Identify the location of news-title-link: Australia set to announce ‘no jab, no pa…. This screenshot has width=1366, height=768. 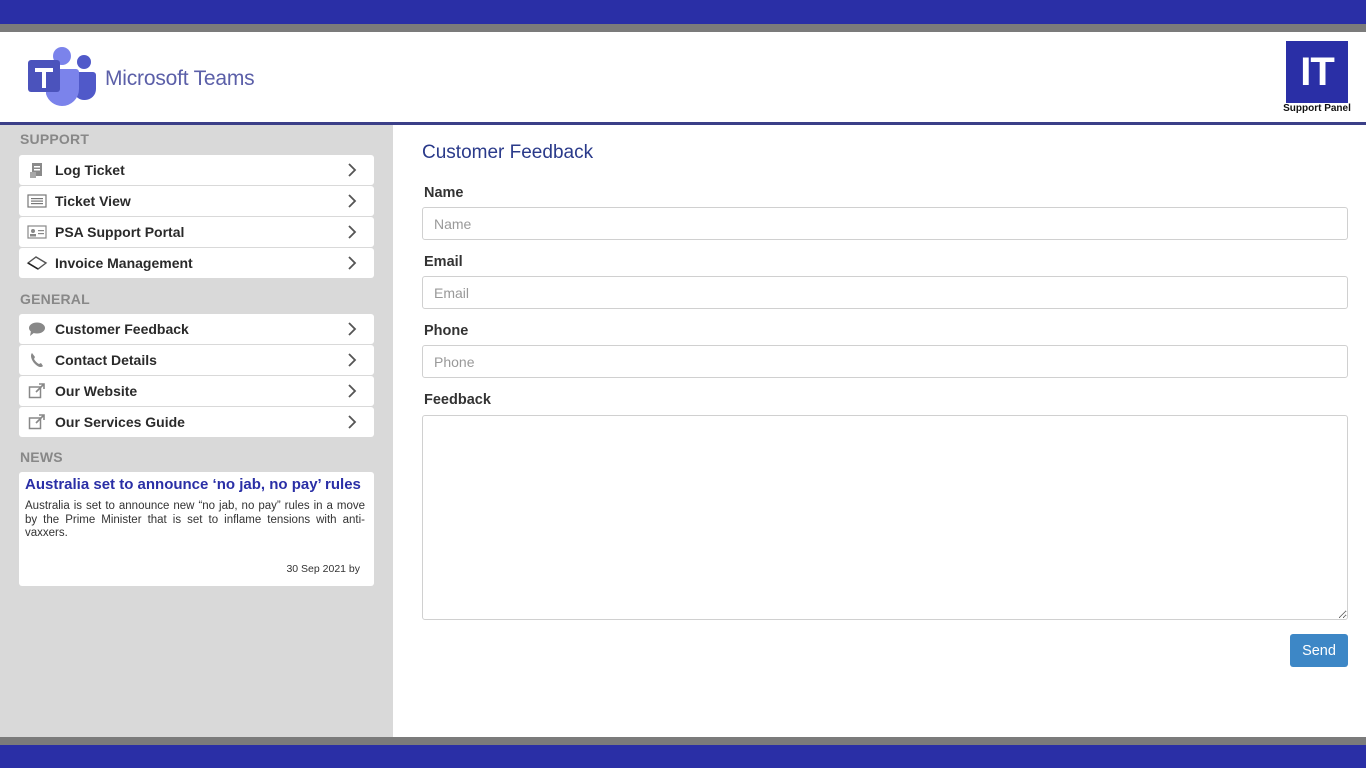
(197, 484).